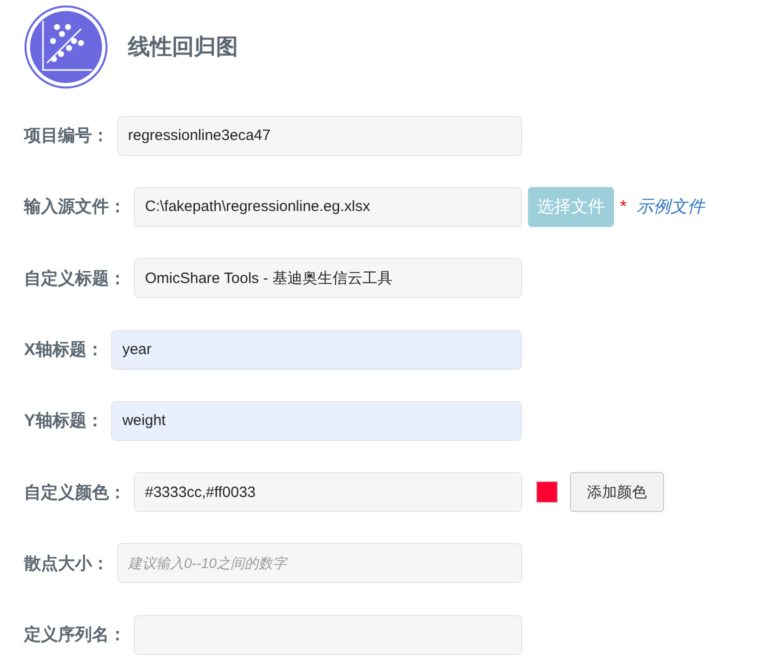  What do you see at coordinates (328, 206) in the screenshot?
I see `input-field: C:\fakepath\regressionline.eg.xlsx` at bounding box center [328, 206].